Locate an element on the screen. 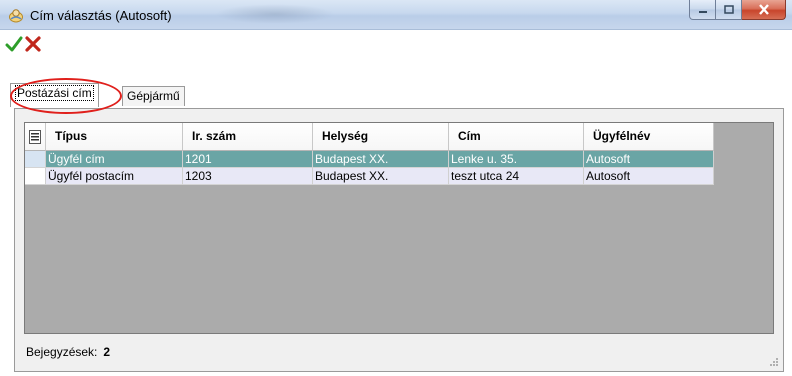 The height and width of the screenshot is (376, 792). minimize-icon is located at coordinates (702, 11).